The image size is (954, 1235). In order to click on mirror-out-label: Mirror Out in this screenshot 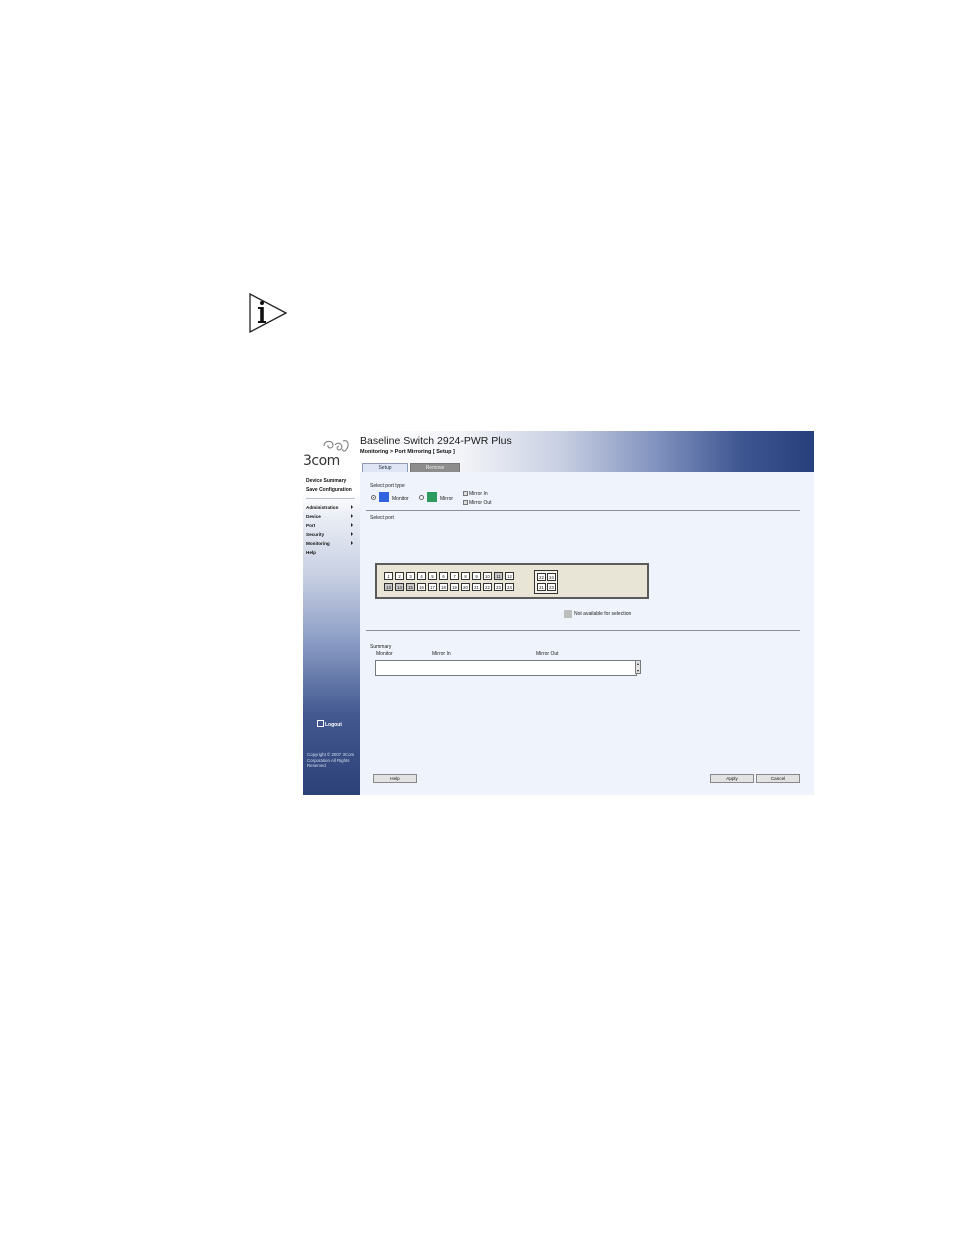, I will do `click(480, 503)`.